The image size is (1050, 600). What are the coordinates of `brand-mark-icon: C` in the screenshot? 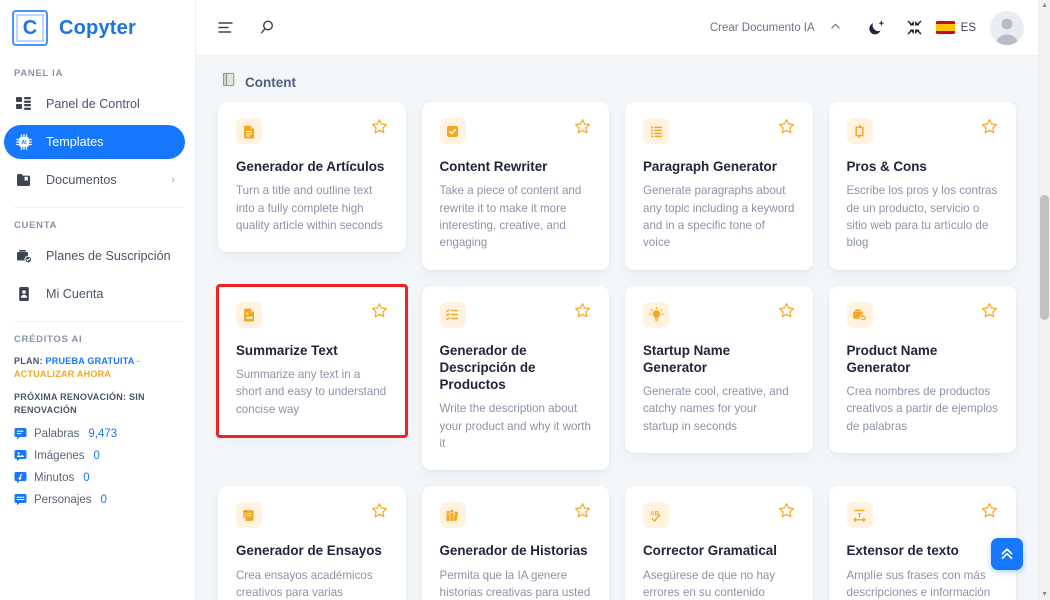 It's located at (30, 28).